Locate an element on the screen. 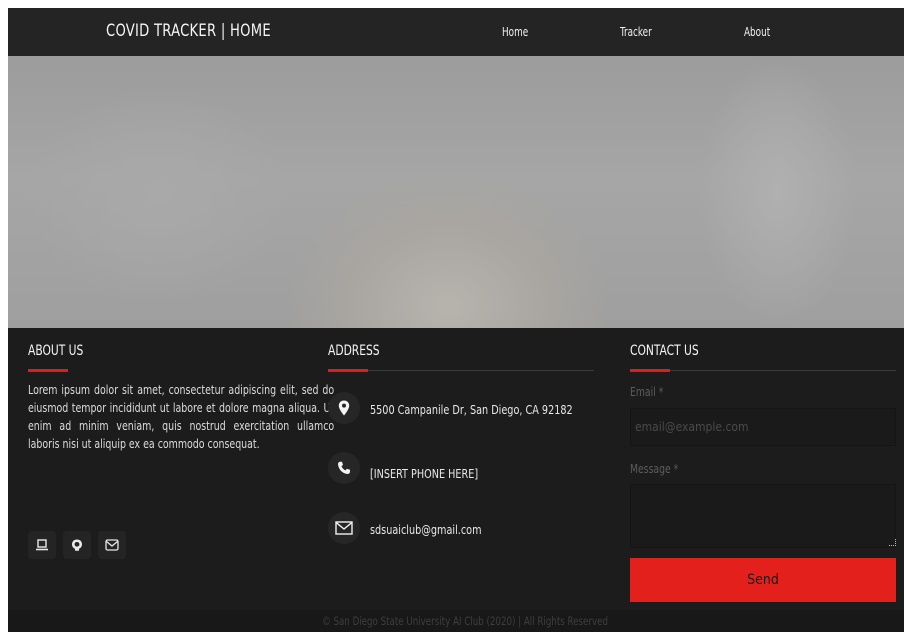 This screenshot has width=904, height=632. hero-blur-left is located at coordinates (158, 196).